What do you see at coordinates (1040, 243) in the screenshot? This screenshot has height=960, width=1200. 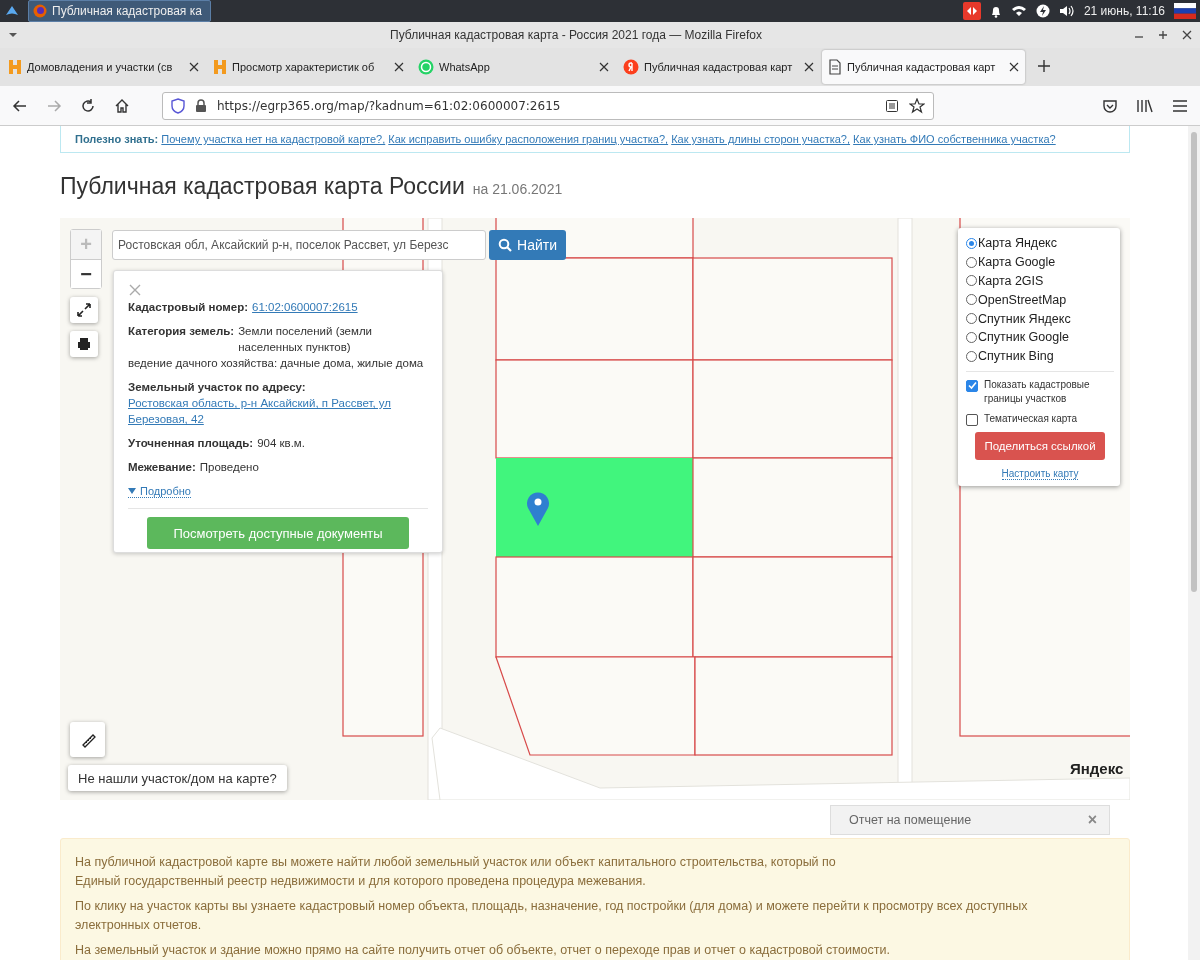 I see `layer-option: Карта Яндекс` at bounding box center [1040, 243].